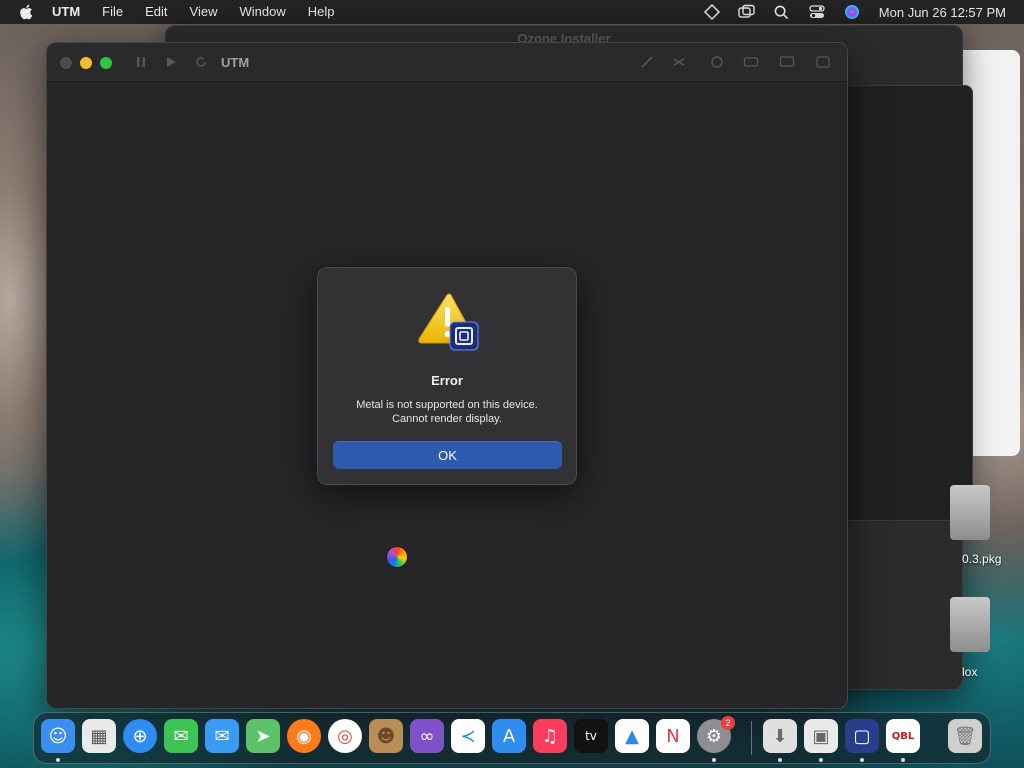 This screenshot has height=768, width=1024. What do you see at coordinates (397, 557) in the screenshot?
I see `loading-spinner-cursor` at bounding box center [397, 557].